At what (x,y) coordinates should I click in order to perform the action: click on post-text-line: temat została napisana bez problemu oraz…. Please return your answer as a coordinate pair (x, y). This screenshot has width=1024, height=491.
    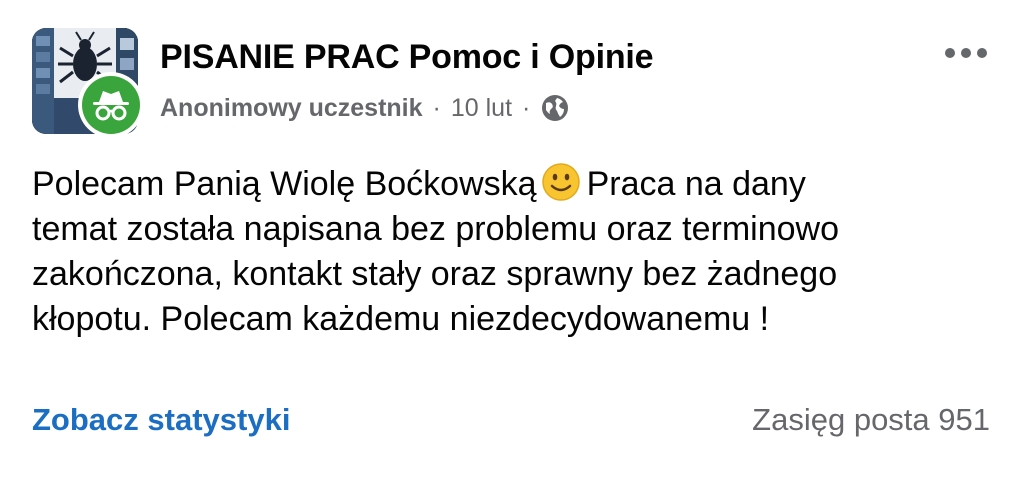
    Looking at the image, I should click on (435, 229).